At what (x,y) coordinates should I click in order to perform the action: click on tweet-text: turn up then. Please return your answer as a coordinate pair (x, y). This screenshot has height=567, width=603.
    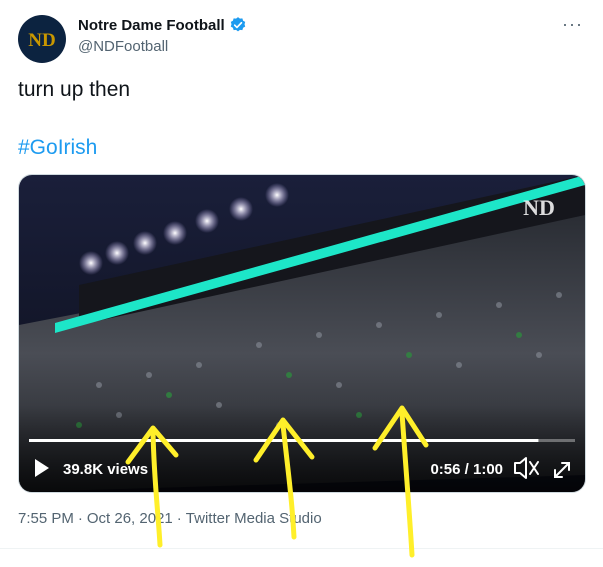
    Looking at the image, I should click on (74, 89).